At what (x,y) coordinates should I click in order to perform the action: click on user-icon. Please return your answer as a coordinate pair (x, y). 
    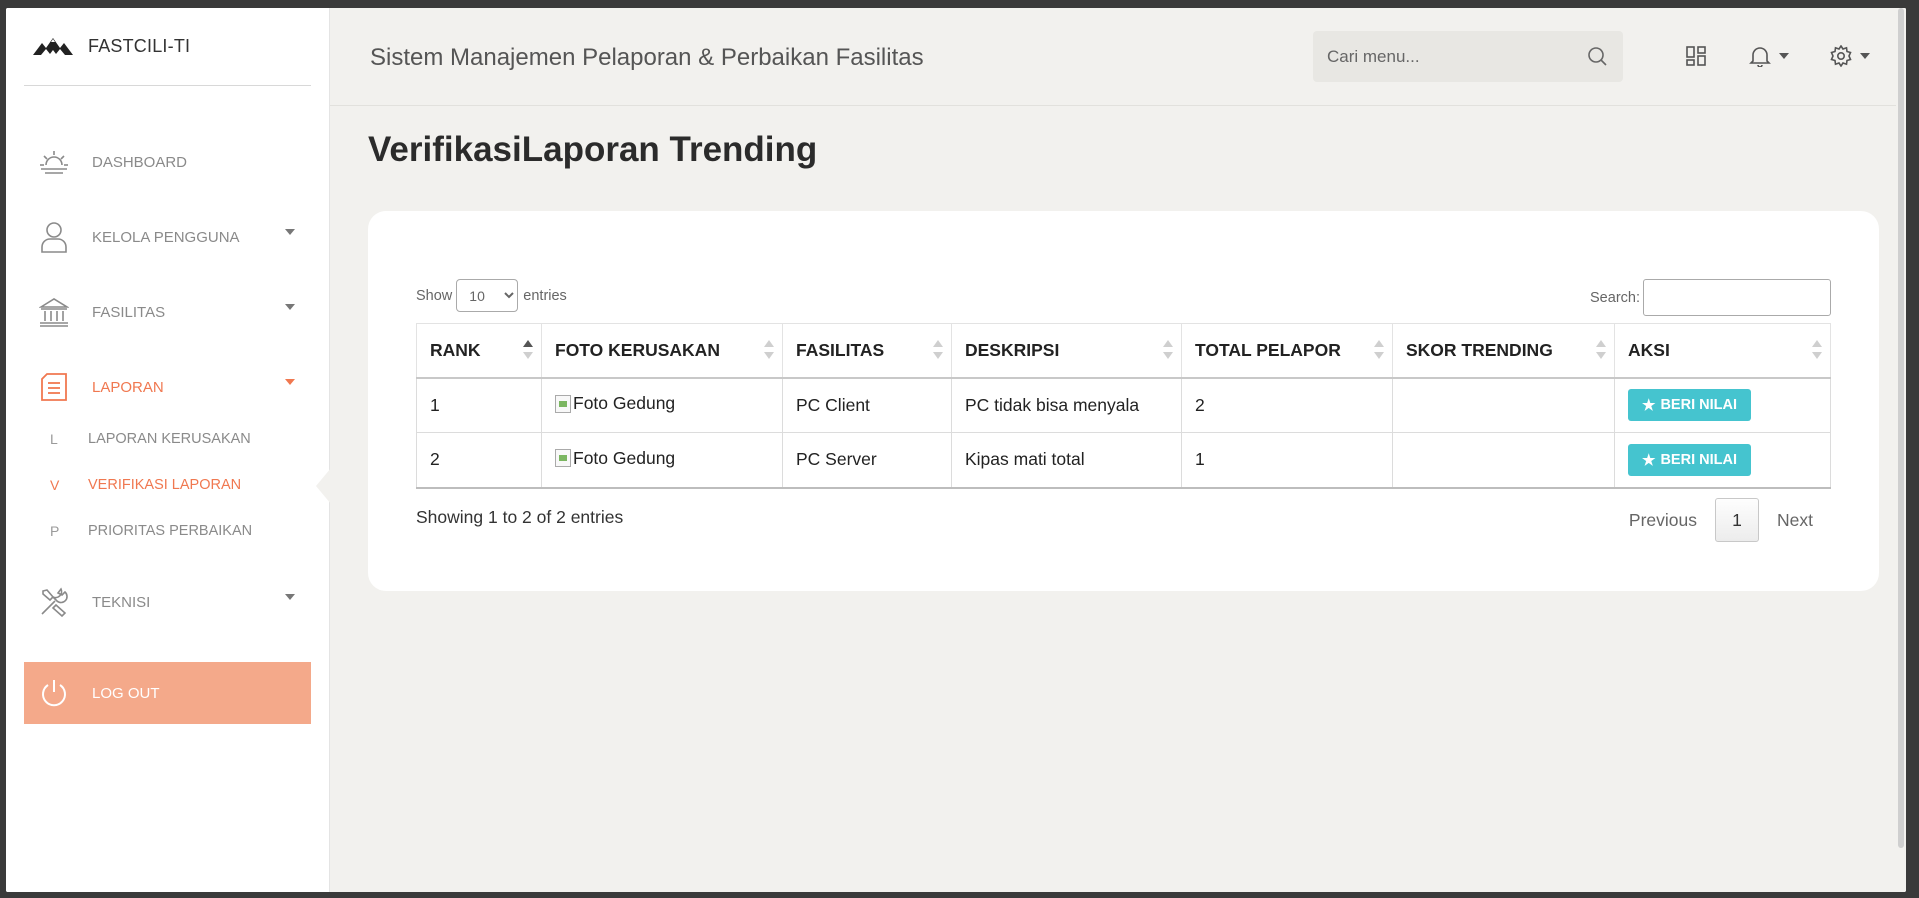
    Looking at the image, I should click on (54, 237).